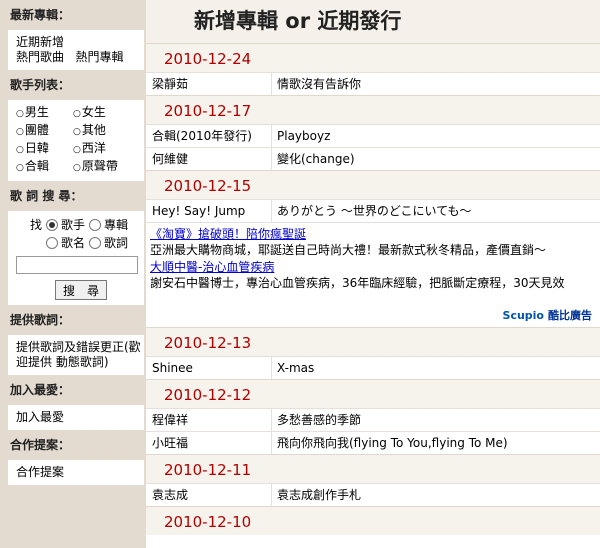 The image size is (600, 548). Describe the element at coordinates (373, 494) in the screenshot. I see `table-row: 袁志成 袁志成創作手札` at that location.